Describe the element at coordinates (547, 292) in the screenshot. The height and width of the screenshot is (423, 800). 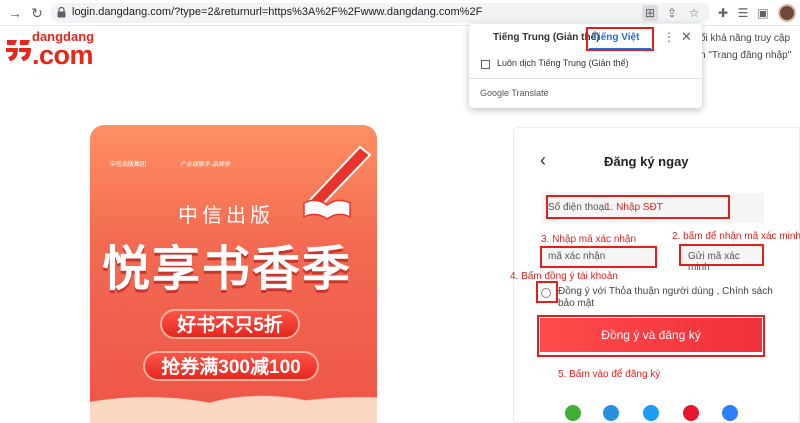
I see `highlight-box-agree` at that location.